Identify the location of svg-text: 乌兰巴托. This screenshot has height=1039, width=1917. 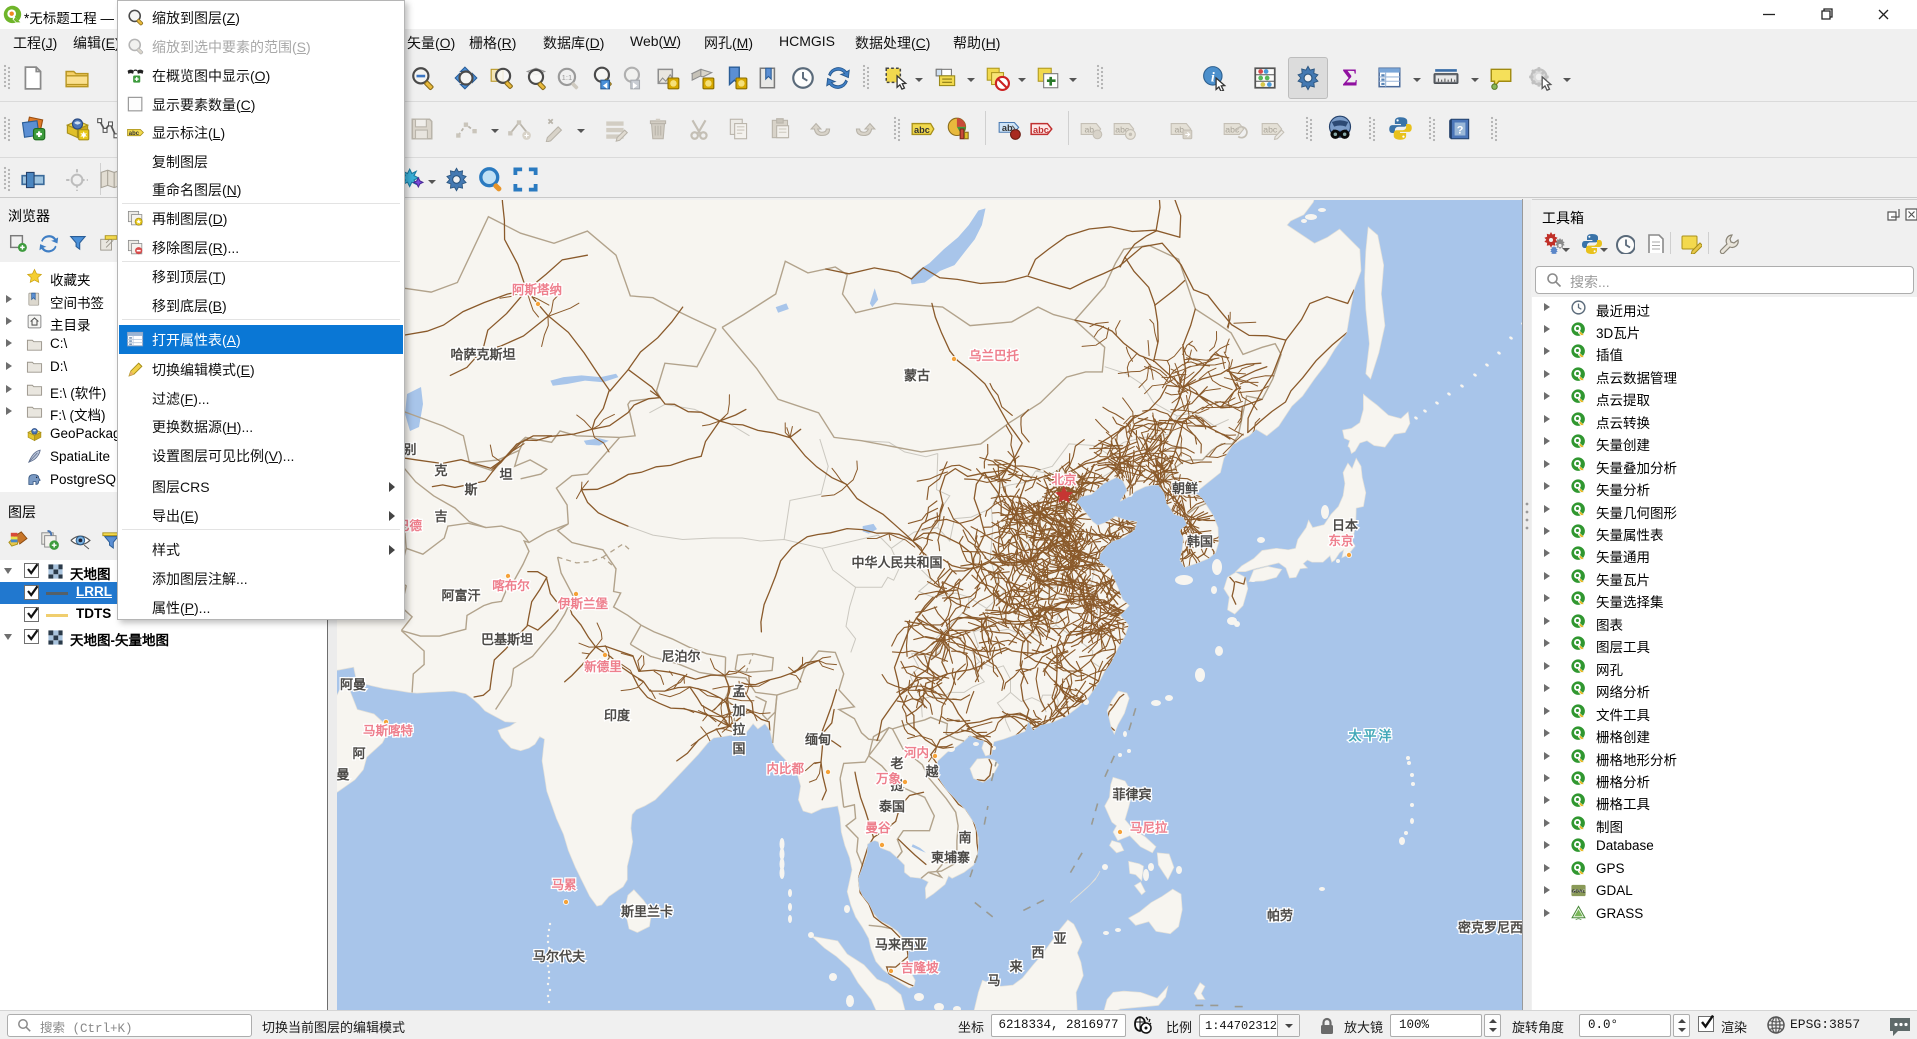
(994, 355).